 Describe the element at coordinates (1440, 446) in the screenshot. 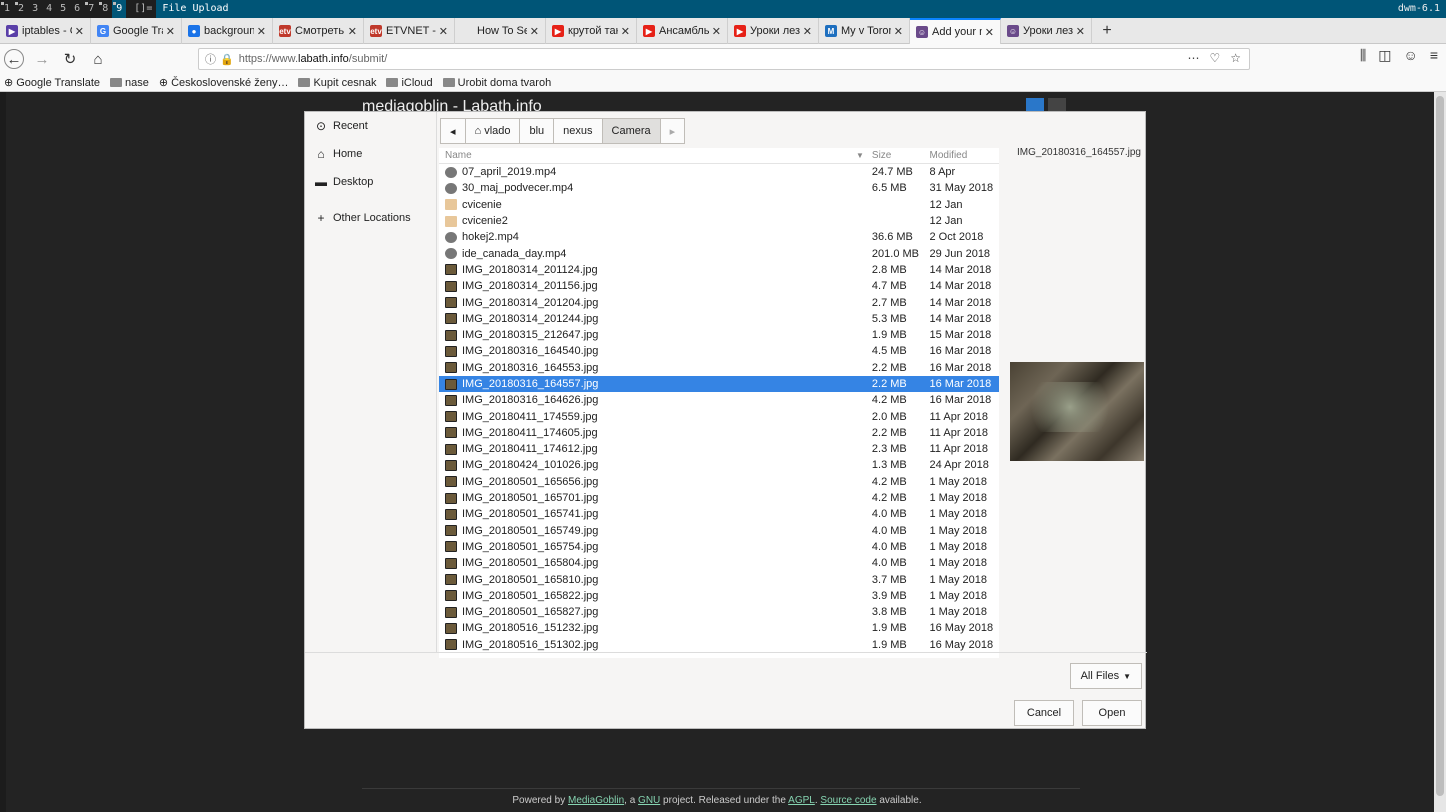

I see `scrollbar-thumb` at that location.